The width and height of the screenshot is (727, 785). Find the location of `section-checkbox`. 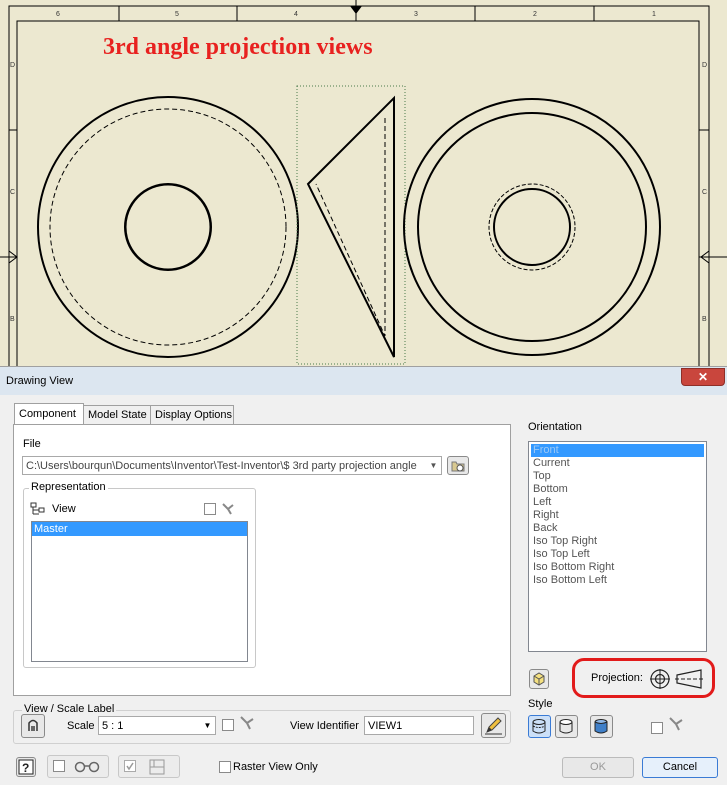

section-checkbox is located at coordinates (130, 766).